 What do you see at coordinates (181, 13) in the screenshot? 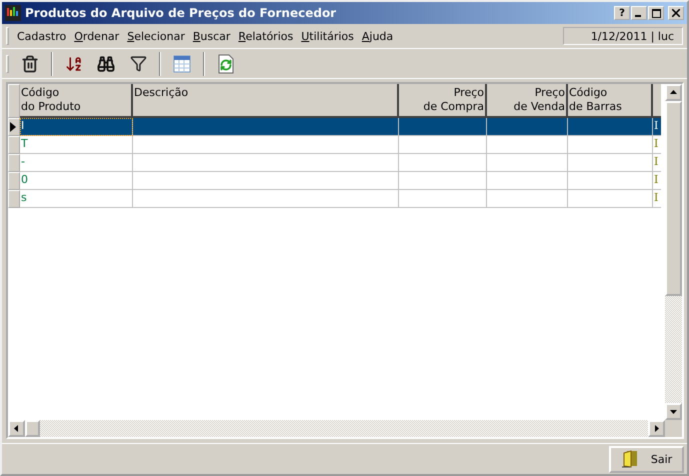
I see `window-title: Produtos do Arquivo de Preços do Fornecedor` at bounding box center [181, 13].